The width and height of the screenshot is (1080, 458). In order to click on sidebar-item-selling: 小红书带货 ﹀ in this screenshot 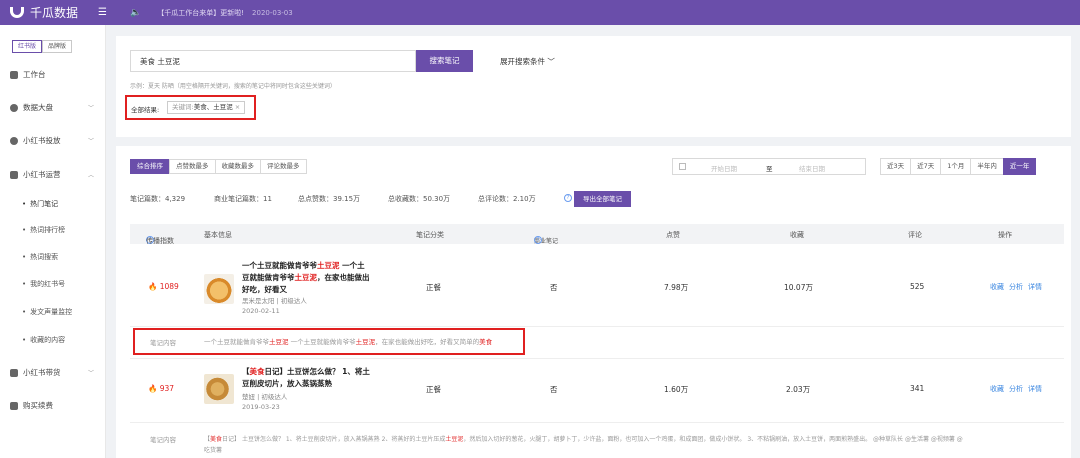, I will do `click(53, 372)`.